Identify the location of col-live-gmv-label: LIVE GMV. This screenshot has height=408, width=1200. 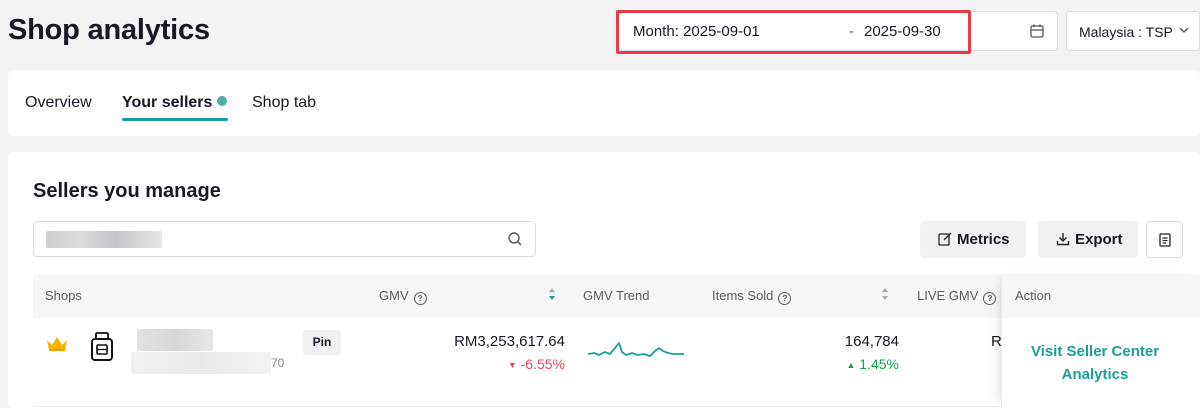
(948, 295).